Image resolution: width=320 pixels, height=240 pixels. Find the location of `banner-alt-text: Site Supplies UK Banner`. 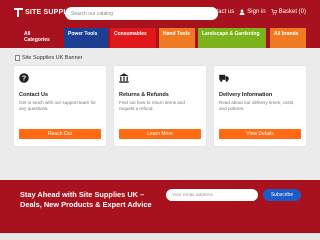

banner-alt-text: Site Supplies UK Banner is located at coordinates (52, 58).